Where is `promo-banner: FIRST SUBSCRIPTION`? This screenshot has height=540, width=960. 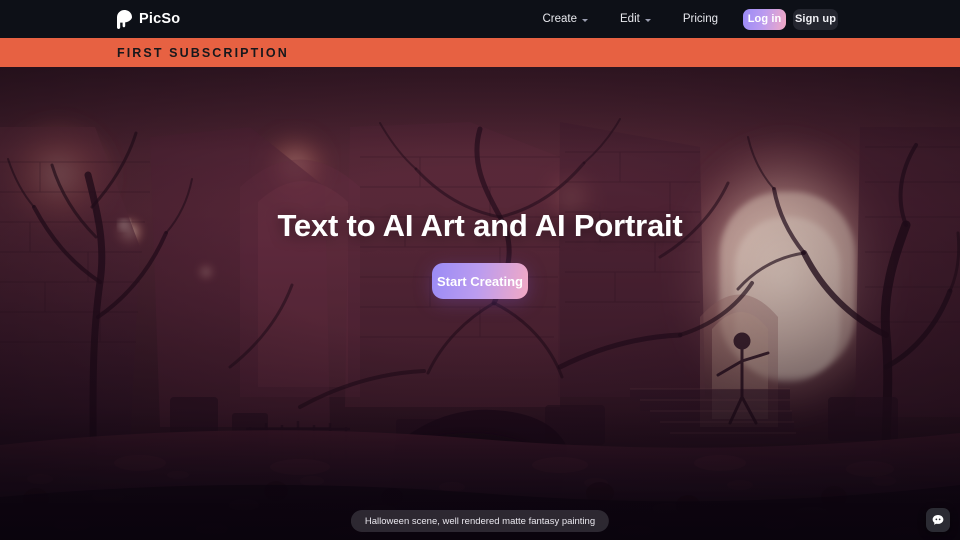
promo-banner: FIRST SUBSCRIPTION is located at coordinates (480, 52).